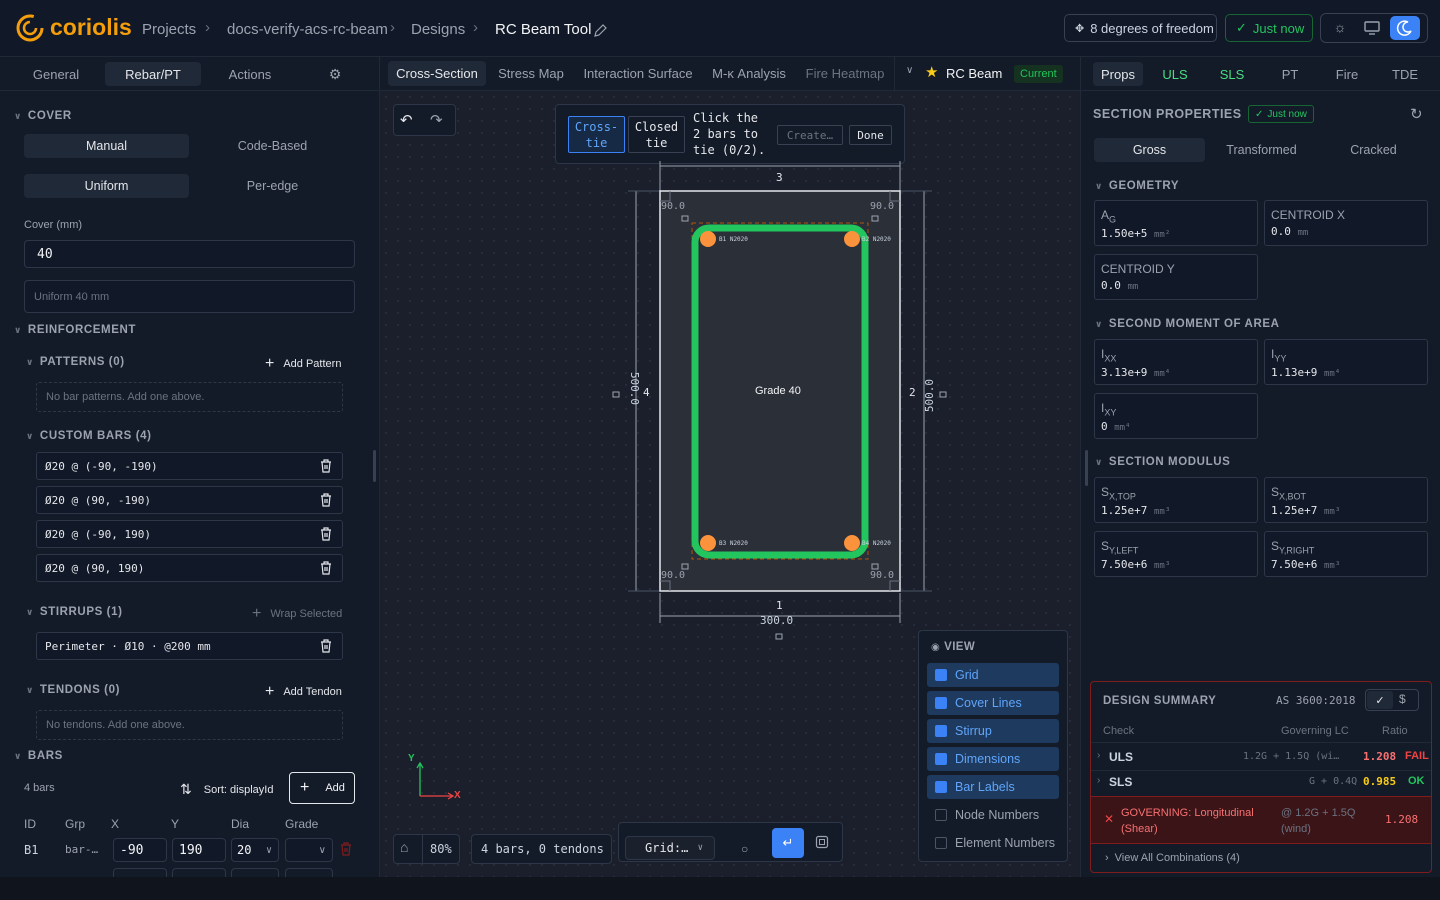  What do you see at coordinates (189, 646) in the screenshot?
I see `stirrup-item: Perimeter · Ø10 · @200 mm` at bounding box center [189, 646].